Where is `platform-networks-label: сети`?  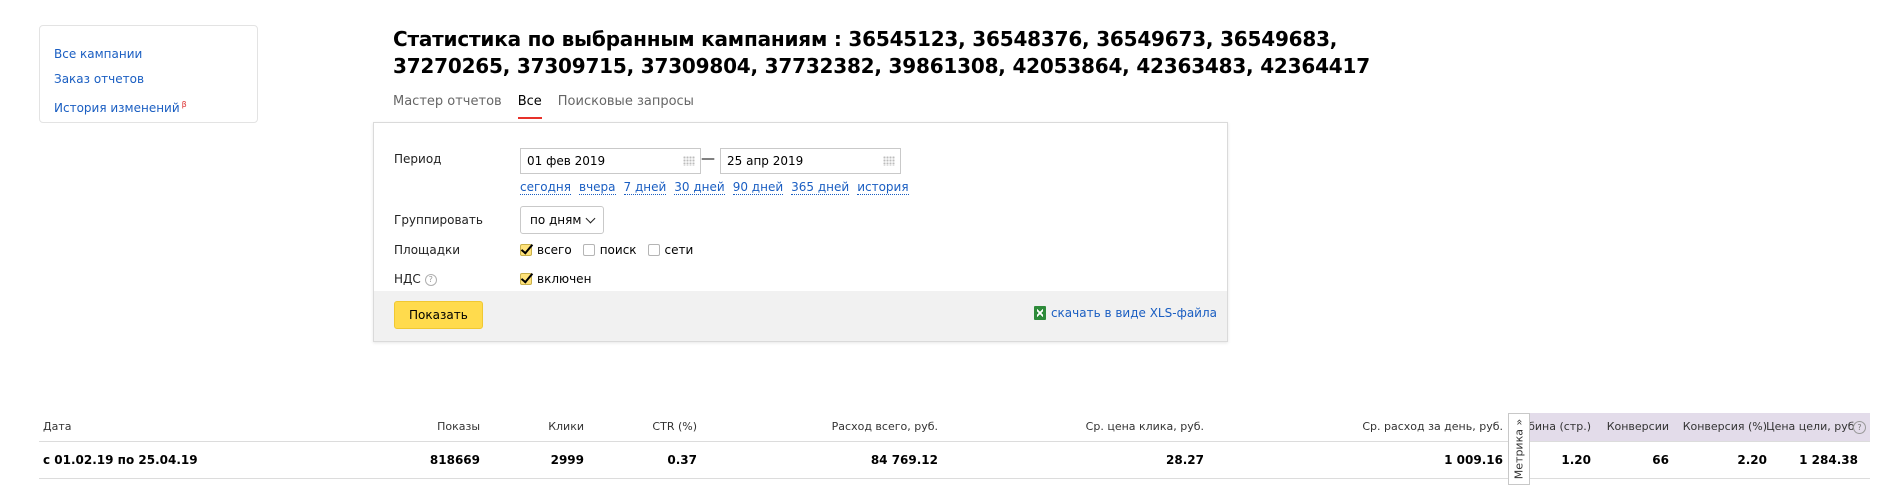
platform-networks-label: сети is located at coordinates (679, 250).